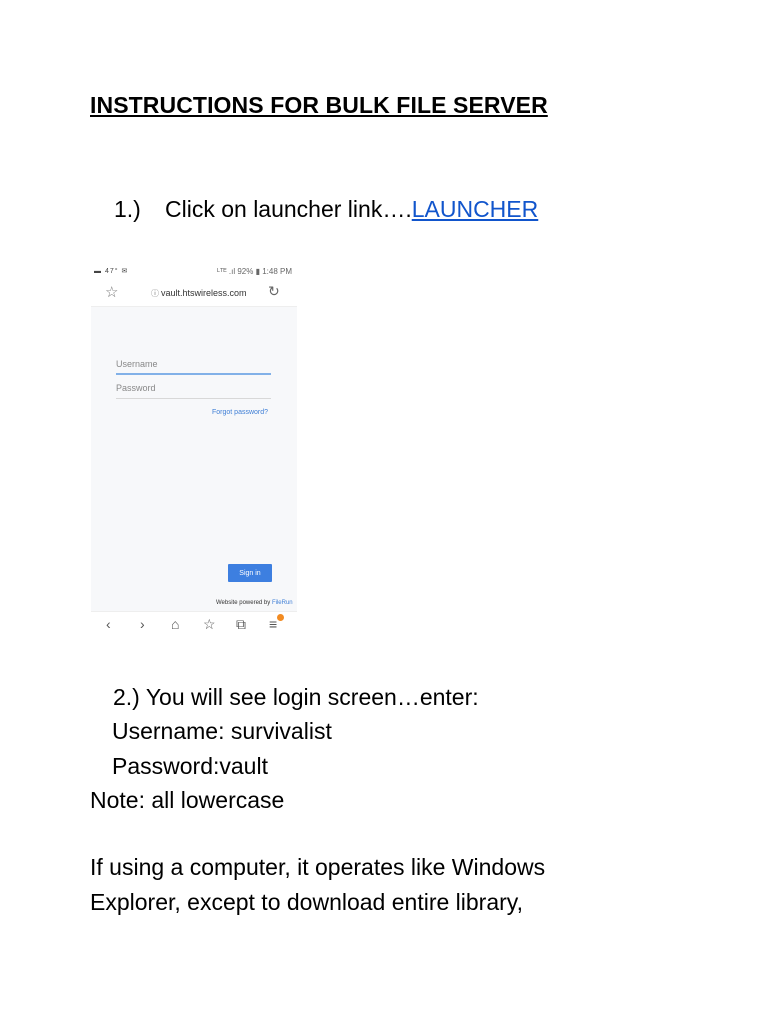 This screenshot has height=1024, width=768. I want to click on step-1-text: Click on launcher link…., so click(288, 209).